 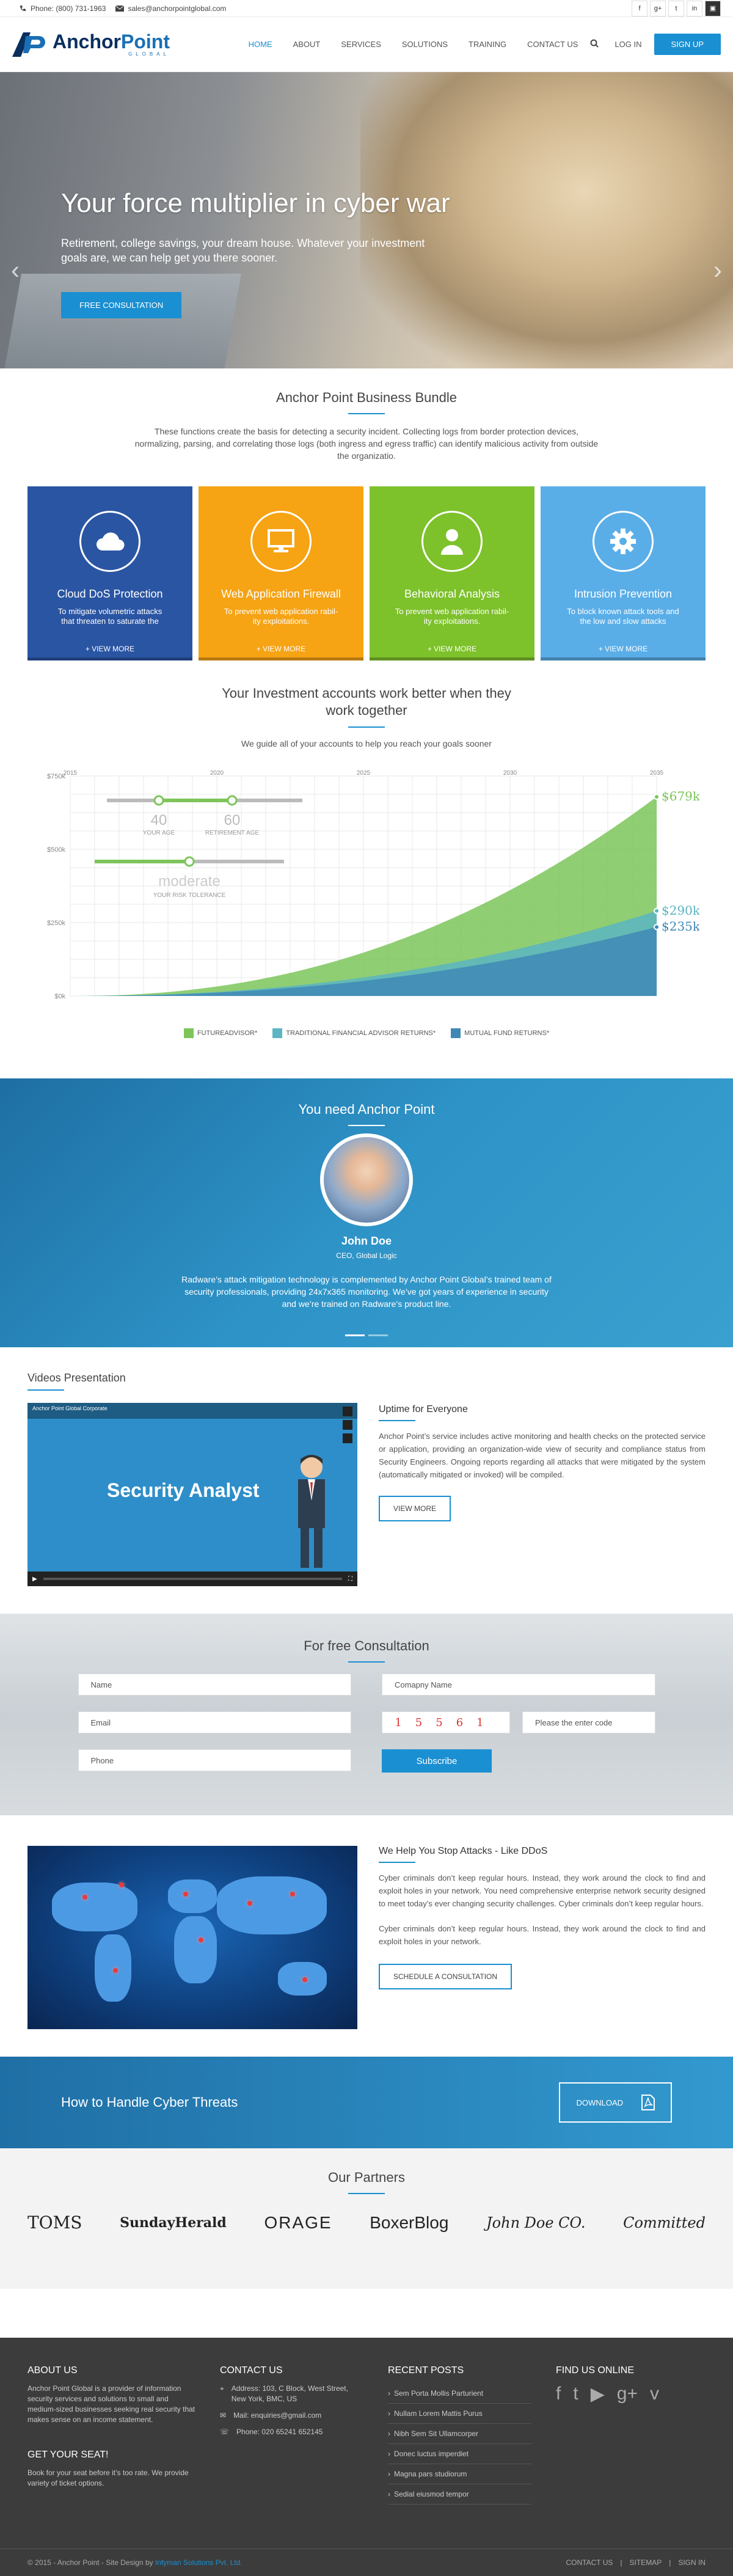 What do you see at coordinates (460, 2474) in the screenshot?
I see `recent-post-link: Magna pars studiorum` at bounding box center [460, 2474].